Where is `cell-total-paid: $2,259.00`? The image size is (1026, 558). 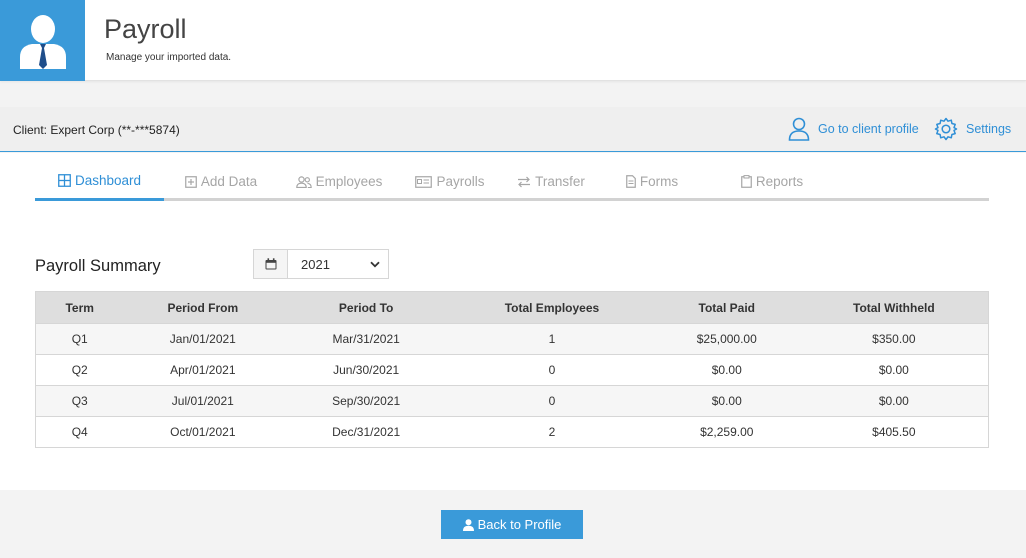 cell-total-paid: $2,259.00 is located at coordinates (726, 432).